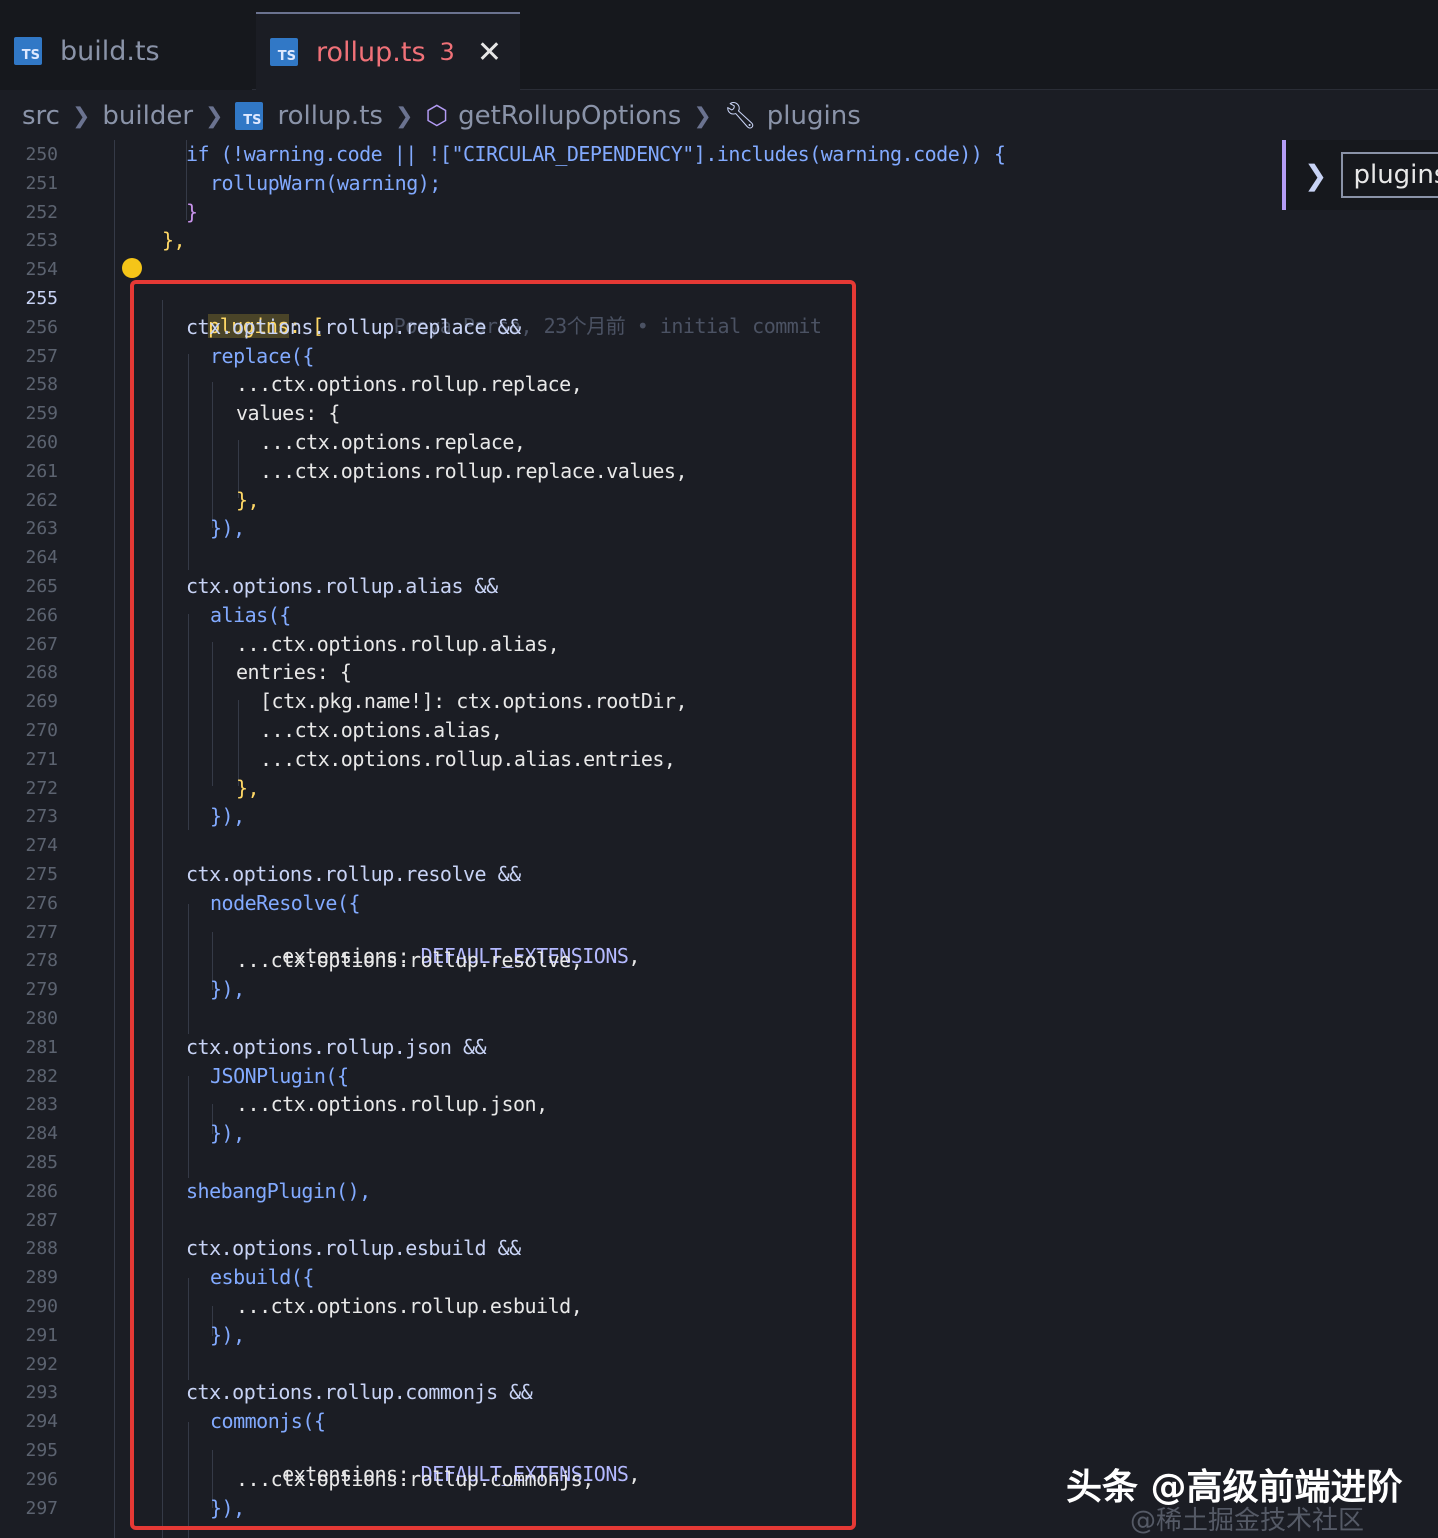 The width and height of the screenshot is (1438, 1538). I want to click on code-line: },, so click(174, 240).